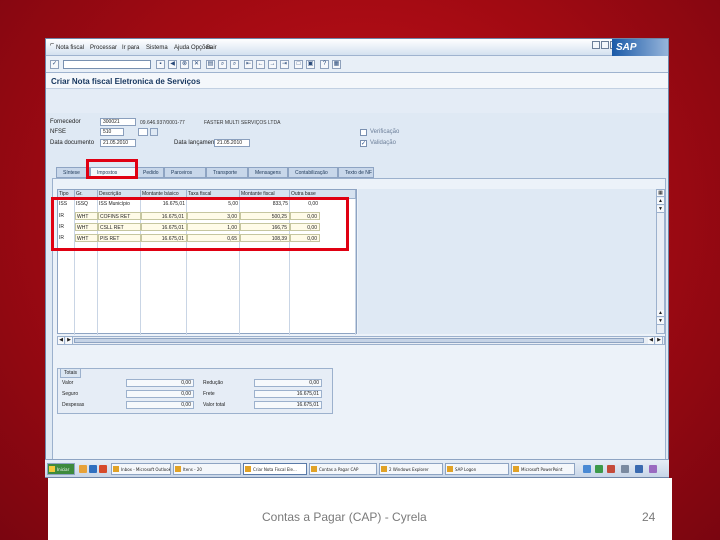 This screenshot has width=720, height=540. What do you see at coordinates (103, 48) in the screenshot?
I see `menu-processar: Processar` at bounding box center [103, 48].